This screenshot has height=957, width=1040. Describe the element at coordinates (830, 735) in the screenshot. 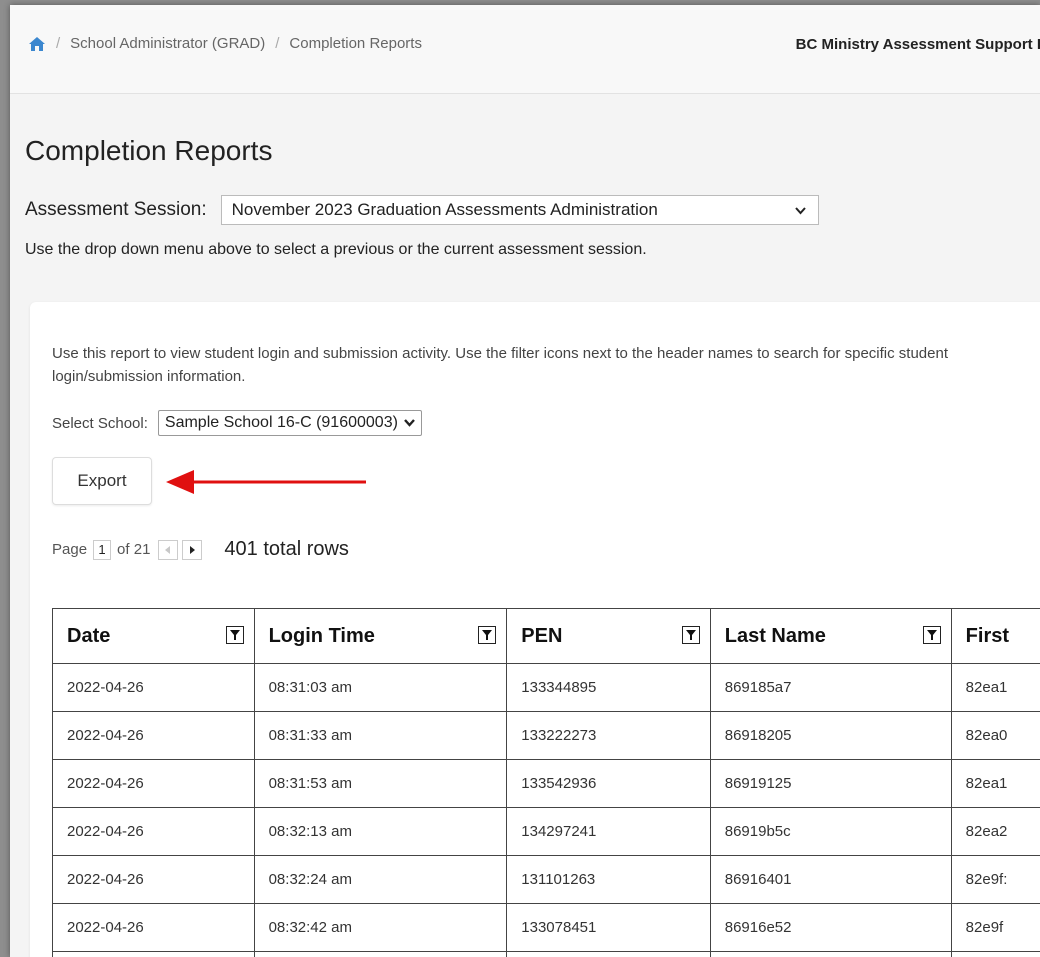

I see `cell-last-name: 86918205` at that location.